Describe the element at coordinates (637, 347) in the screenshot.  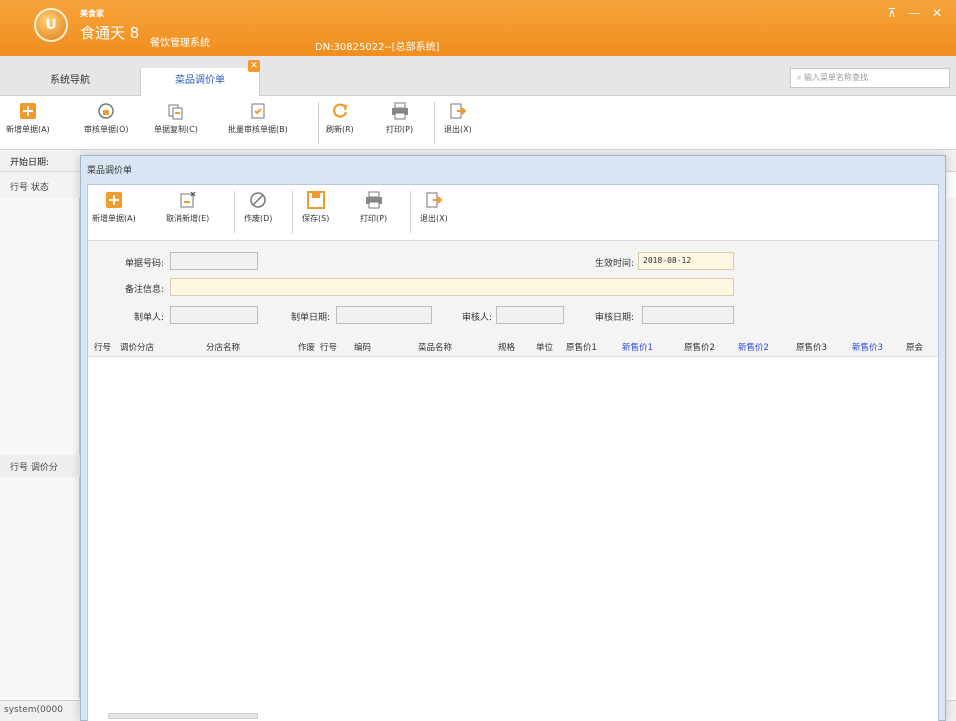
I see `col-new-price-1: 新售价1` at that location.